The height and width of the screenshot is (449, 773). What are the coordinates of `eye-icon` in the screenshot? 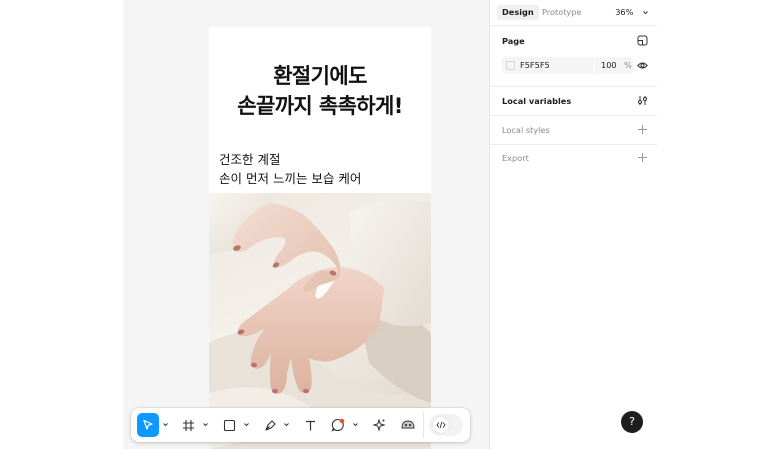 It's located at (642, 65).